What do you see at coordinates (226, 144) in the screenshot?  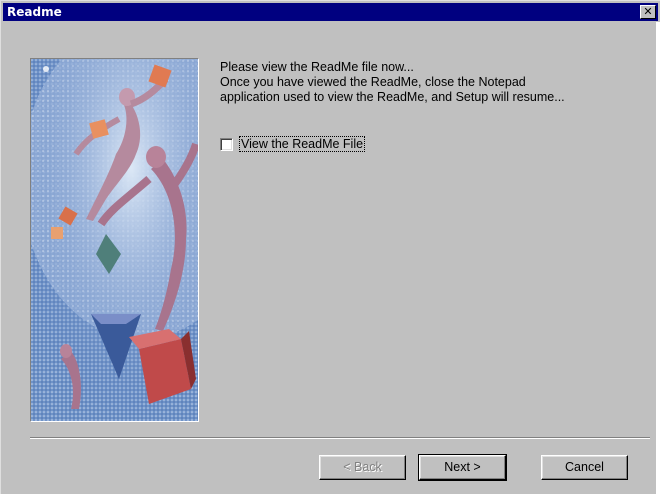 I see `view-readme-checkbox` at bounding box center [226, 144].